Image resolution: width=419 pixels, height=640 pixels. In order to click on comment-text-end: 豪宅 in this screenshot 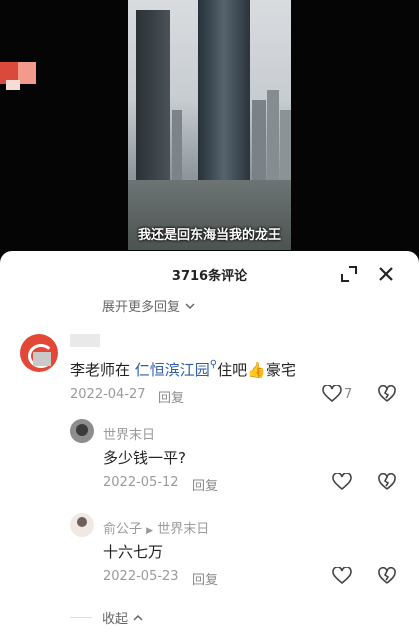, I will do `click(280, 370)`.